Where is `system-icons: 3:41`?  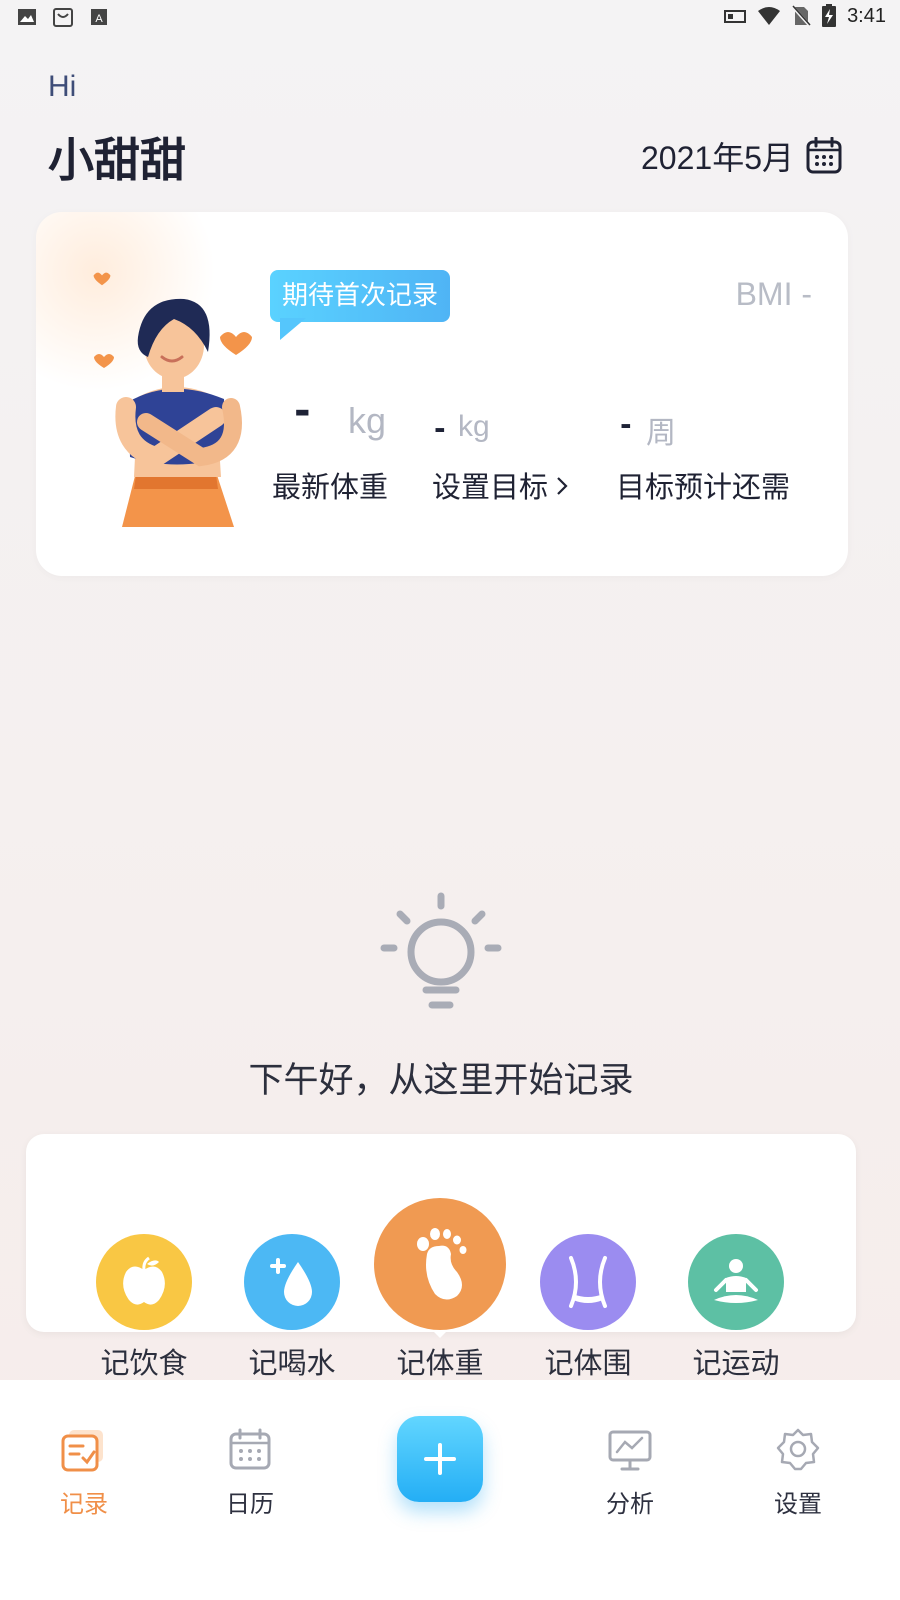 system-icons: 3:41 is located at coordinates (804, 16).